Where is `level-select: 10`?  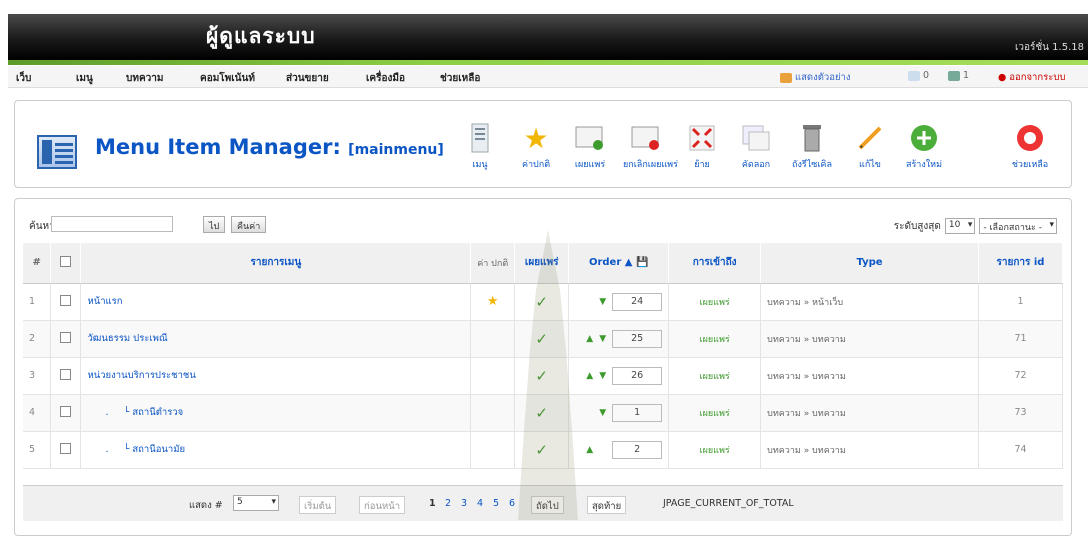 level-select: 10 is located at coordinates (960, 226).